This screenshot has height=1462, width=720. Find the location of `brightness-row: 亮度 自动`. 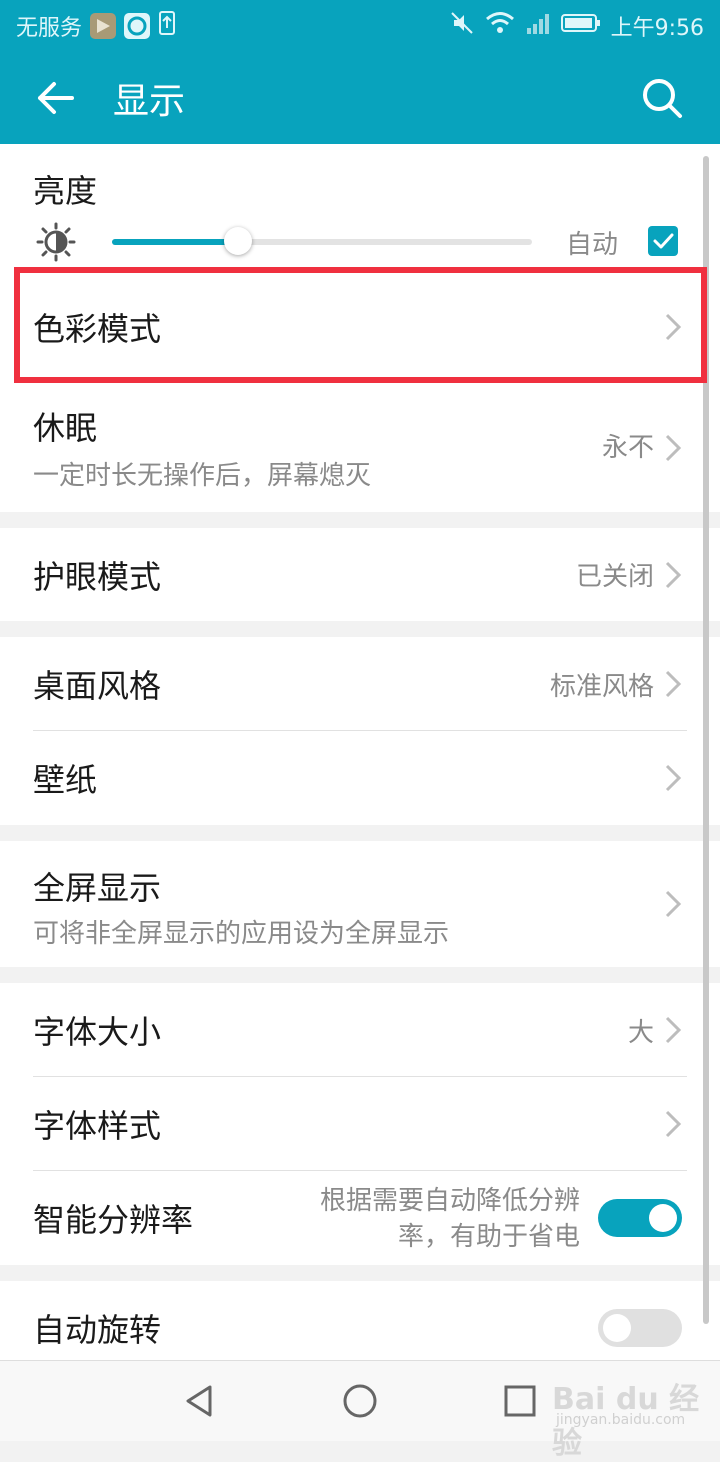

brightness-row: 亮度 自动 is located at coordinates (360, 205).